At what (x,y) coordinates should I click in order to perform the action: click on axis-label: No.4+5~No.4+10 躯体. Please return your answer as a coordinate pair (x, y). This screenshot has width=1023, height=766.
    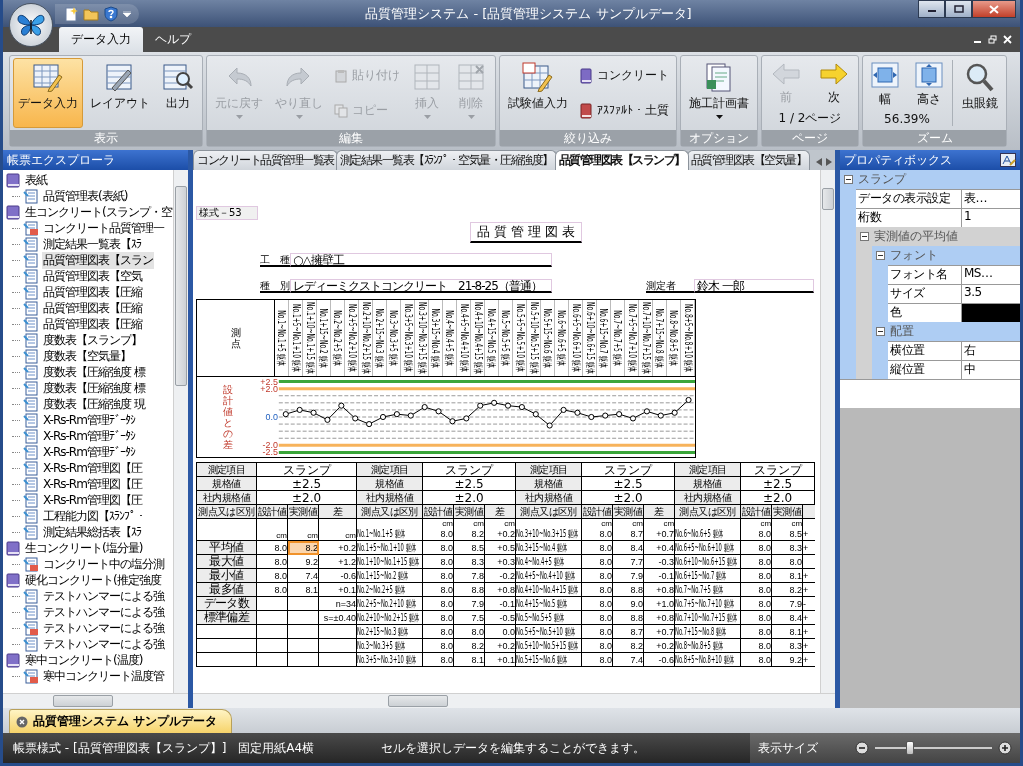
    Looking at the image, I should click on (464, 338).